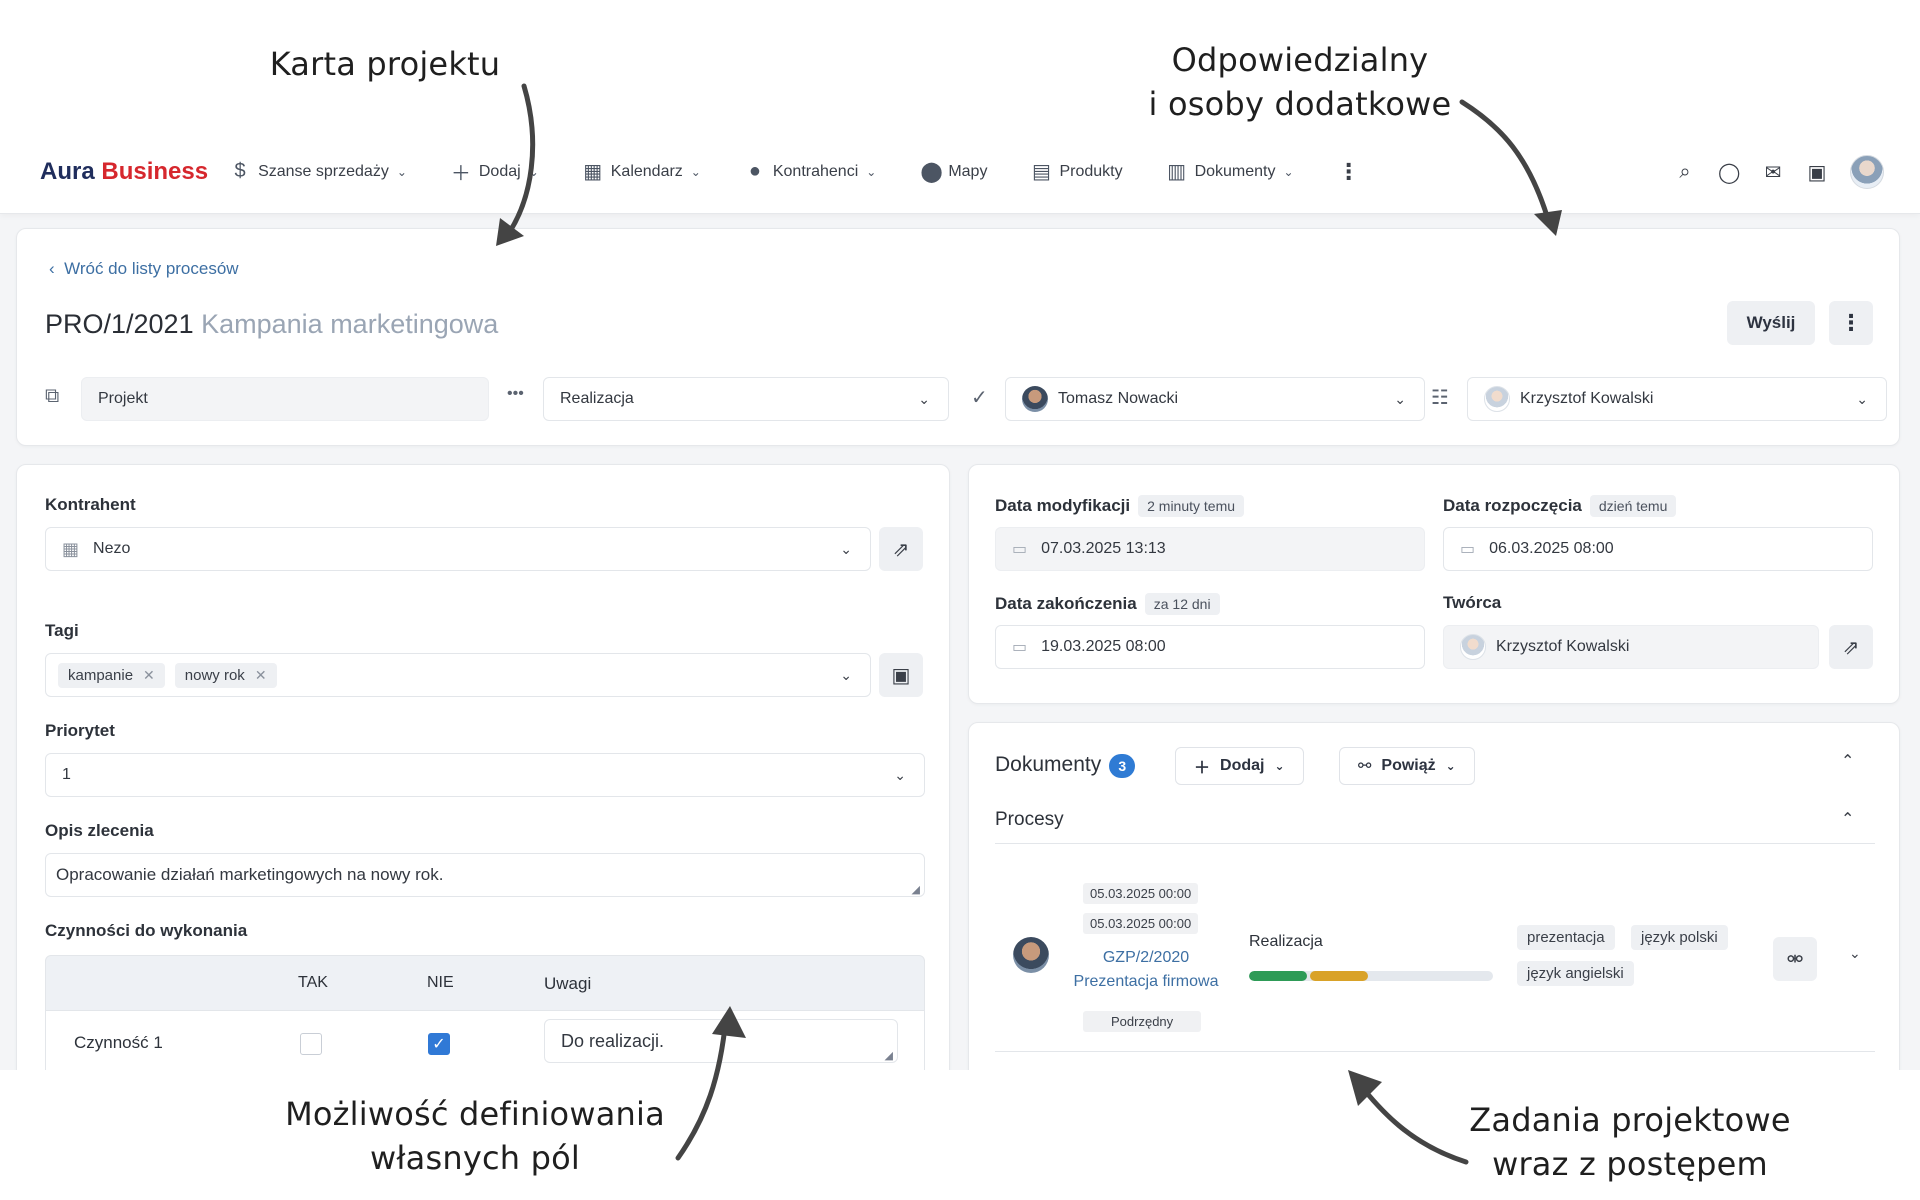 This screenshot has width=1920, height=1200. I want to click on process-date-start: 05.03.2025 00:00, so click(1141, 893).